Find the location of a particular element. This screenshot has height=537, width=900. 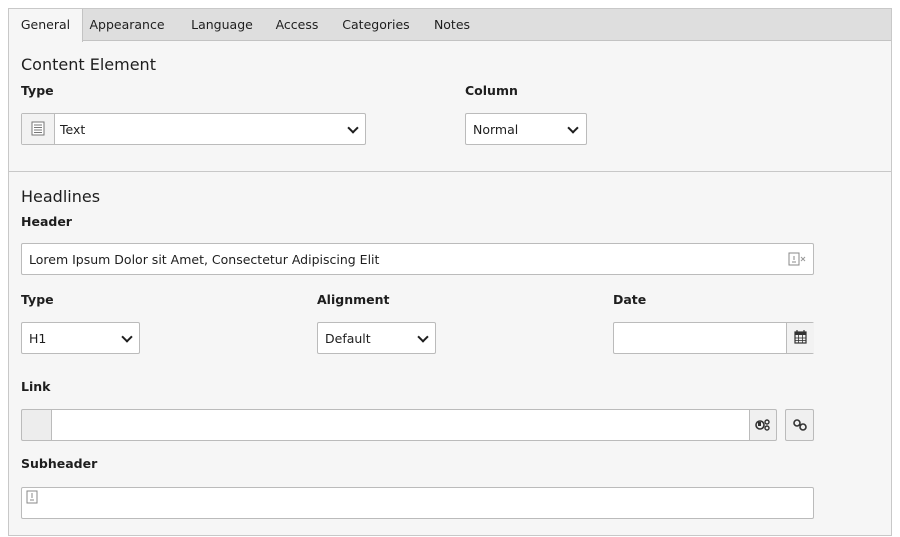

header-type-select: H1 is located at coordinates (80, 338).